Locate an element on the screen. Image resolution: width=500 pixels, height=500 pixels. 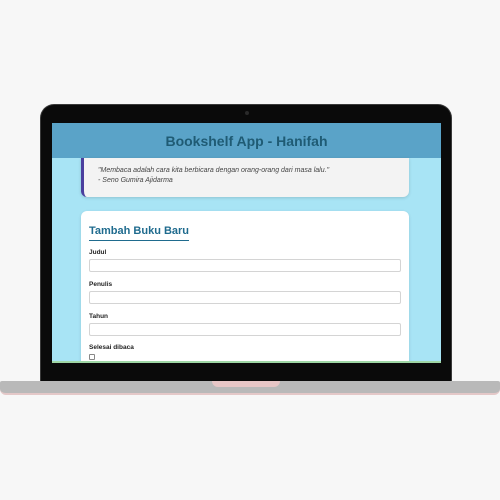
finished-reading-checkbox is located at coordinates (92, 357).